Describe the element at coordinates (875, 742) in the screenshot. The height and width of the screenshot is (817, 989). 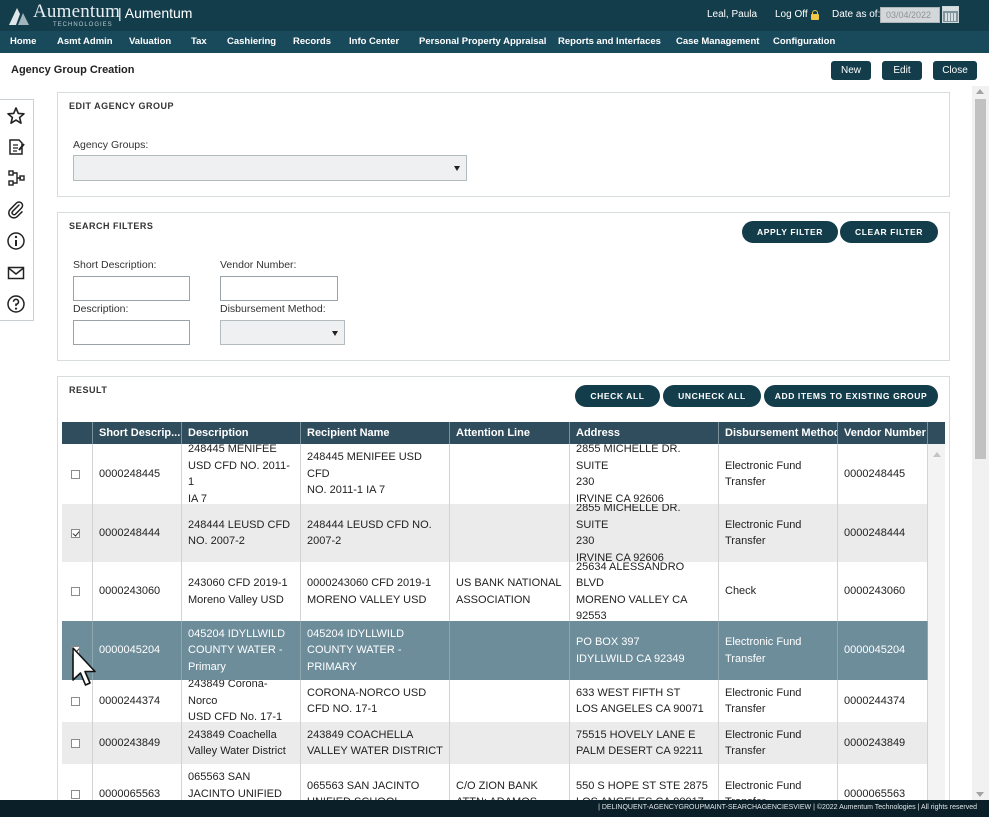
I see `cell-vendor-number-text: 0000243849` at that location.